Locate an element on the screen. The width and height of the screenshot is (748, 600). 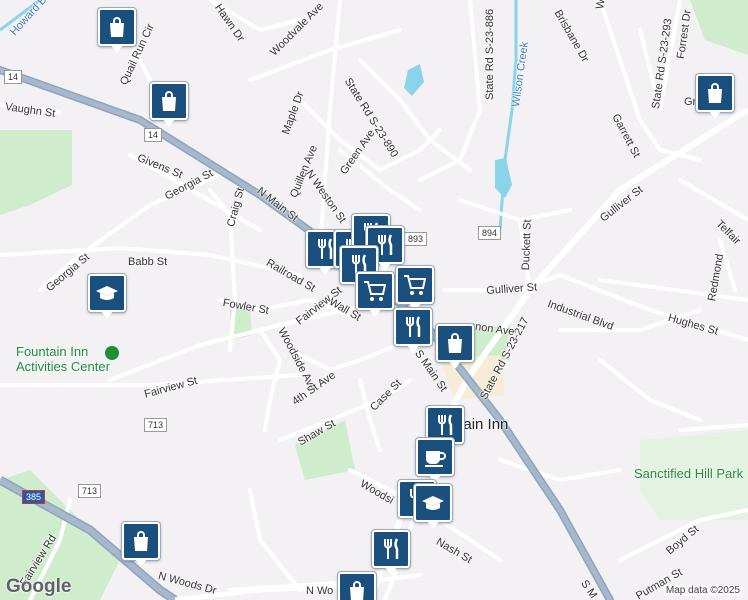
pond is located at coordinates (414, 80).